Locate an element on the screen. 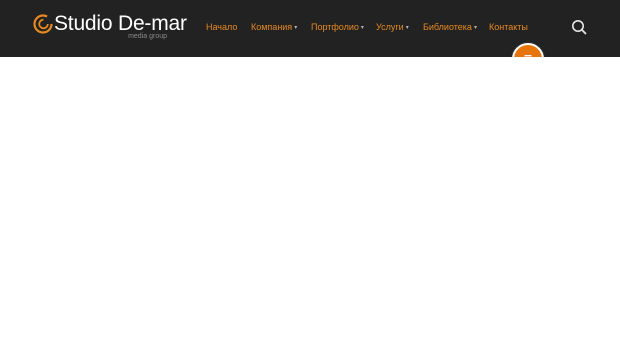 This screenshot has height=343, width=620. nav-item-label: Начало is located at coordinates (222, 27).